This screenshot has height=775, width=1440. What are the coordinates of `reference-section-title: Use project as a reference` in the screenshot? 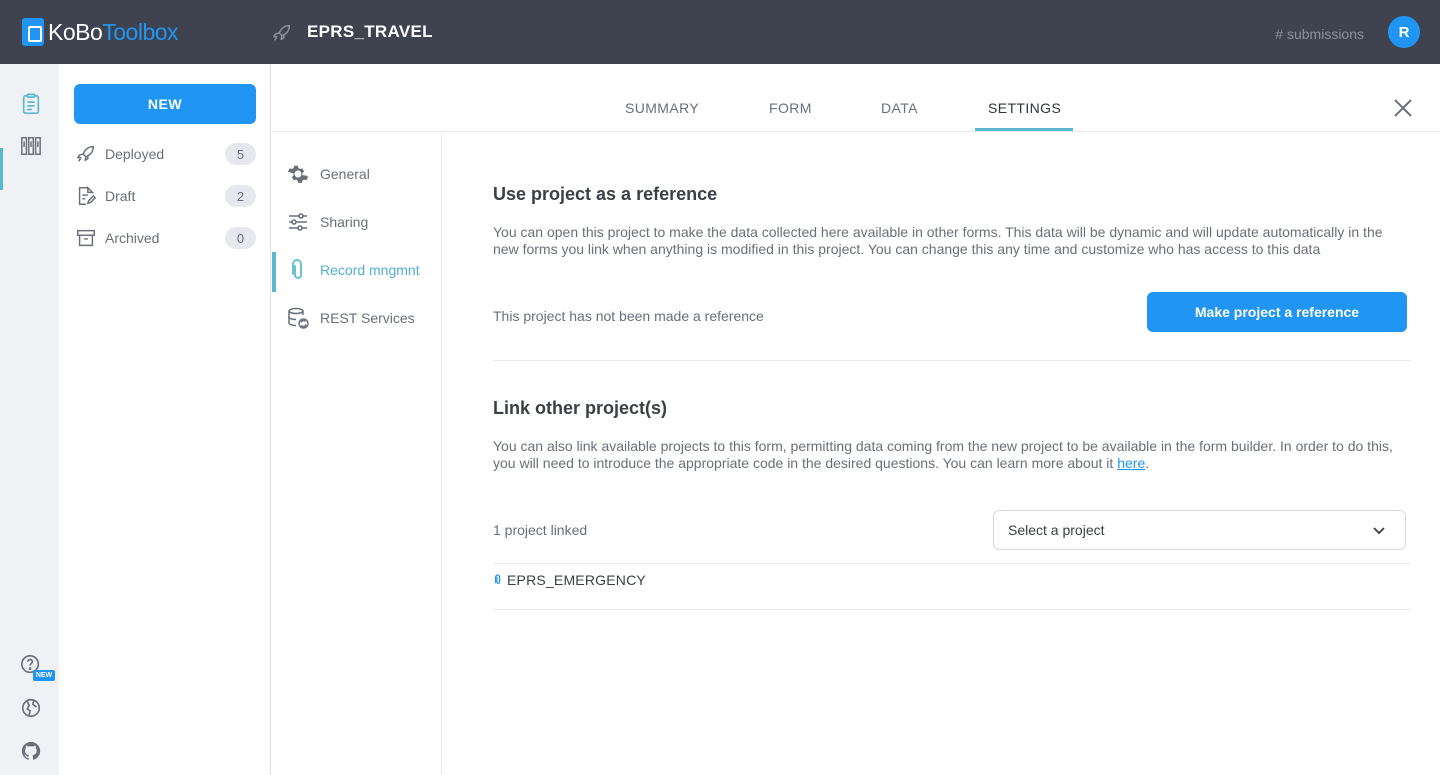 It's located at (605, 194).